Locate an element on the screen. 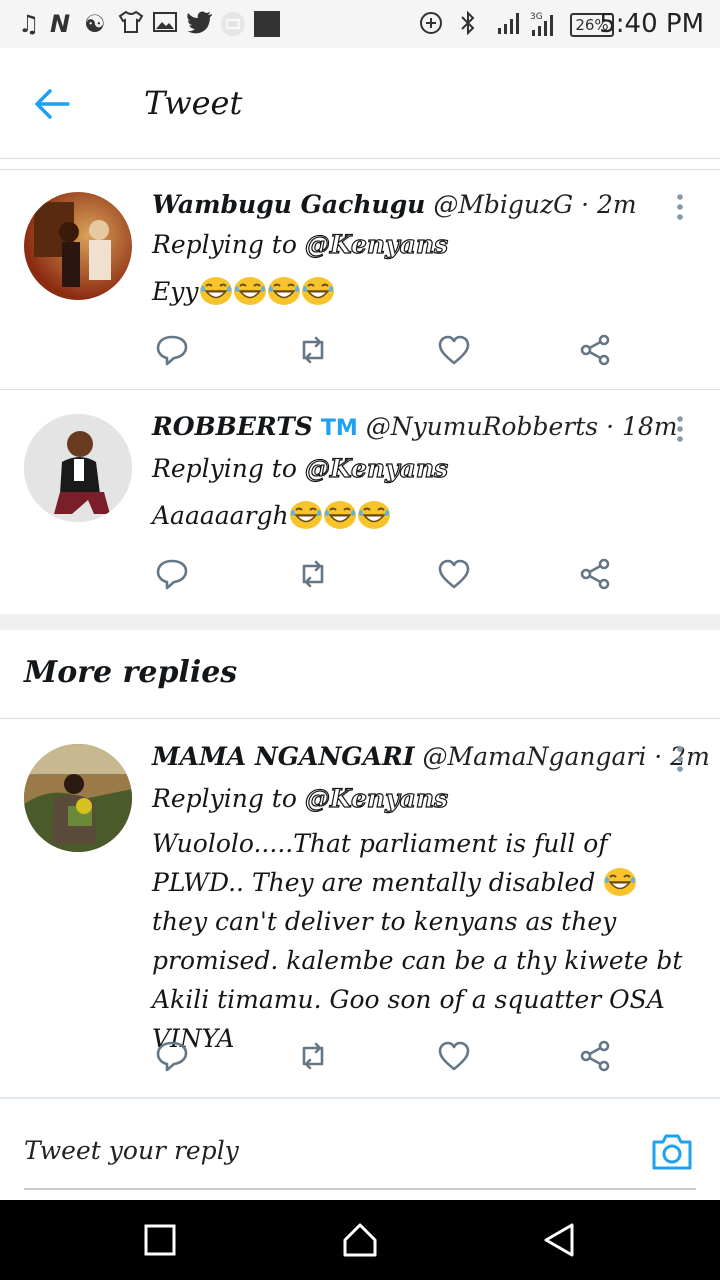 The image size is (720, 1280). page-title: Tweet is located at coordinates (193, 103).